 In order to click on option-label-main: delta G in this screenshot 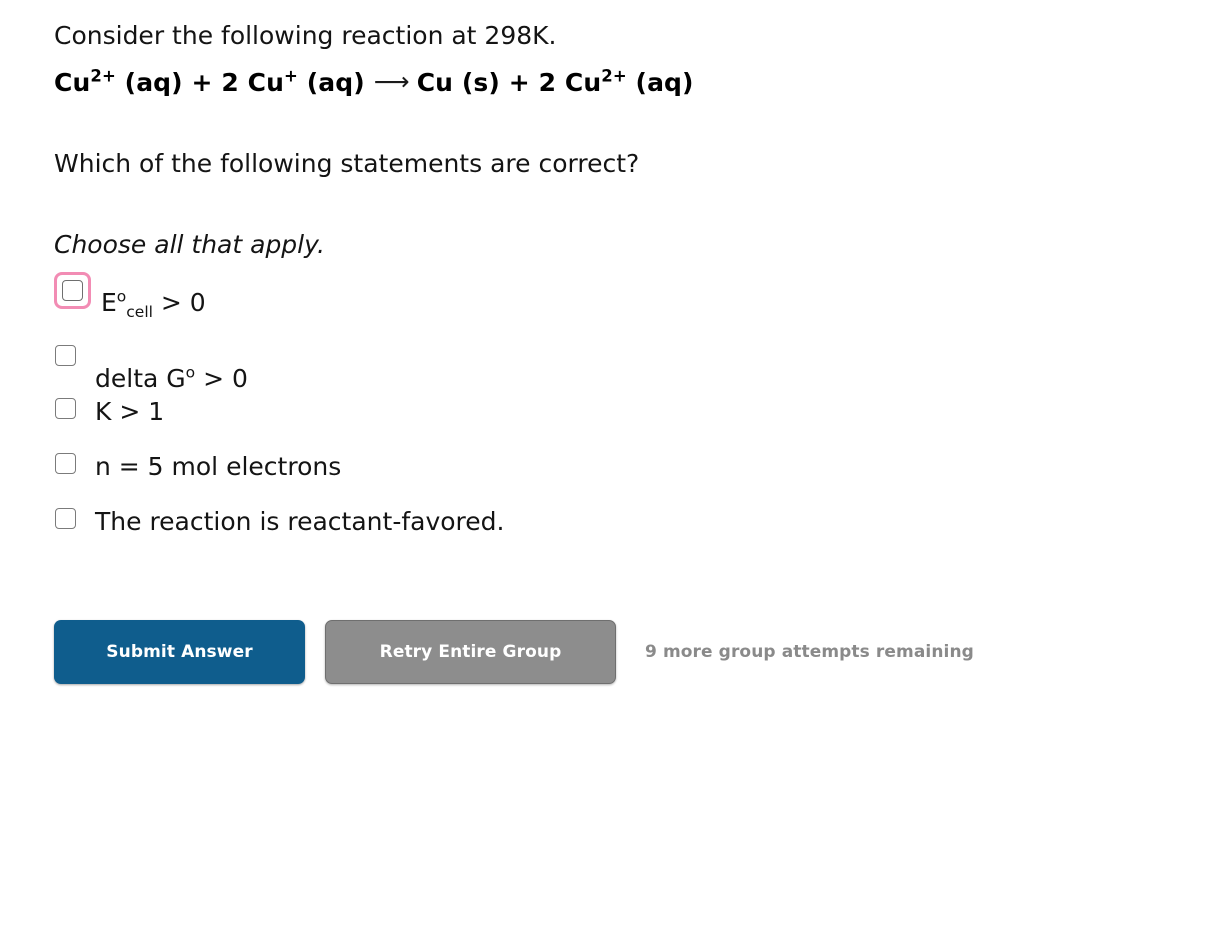, I will do `click(140, 378)`.